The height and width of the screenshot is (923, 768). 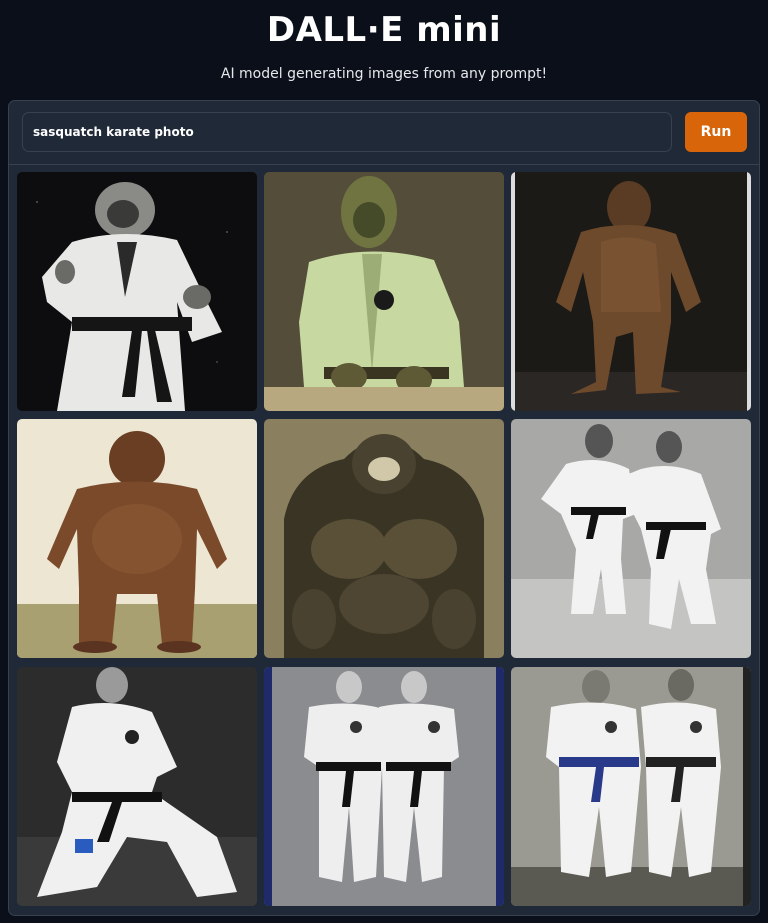 I want to click on run-button: Run, so click(x=716, y=132).